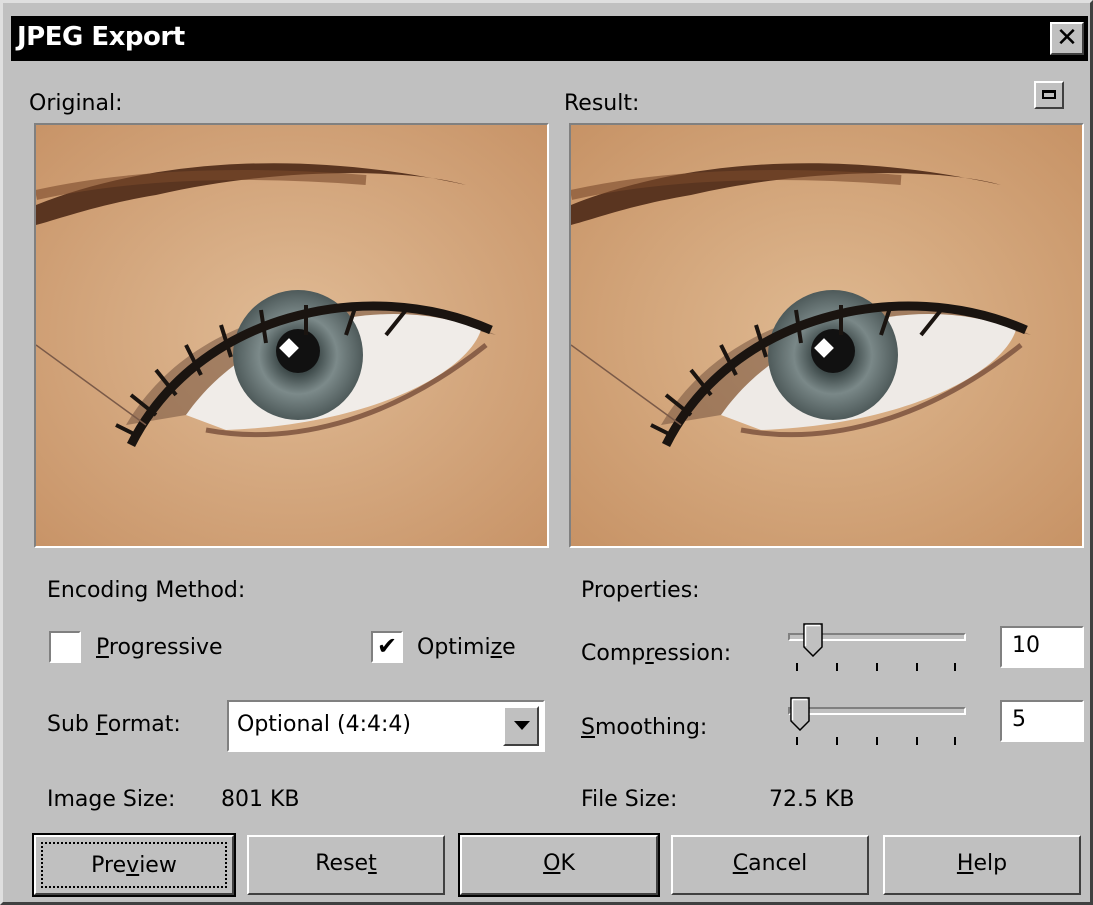  I want to click on encoding-method-heading: Encoding Method:, so click(146, 590).